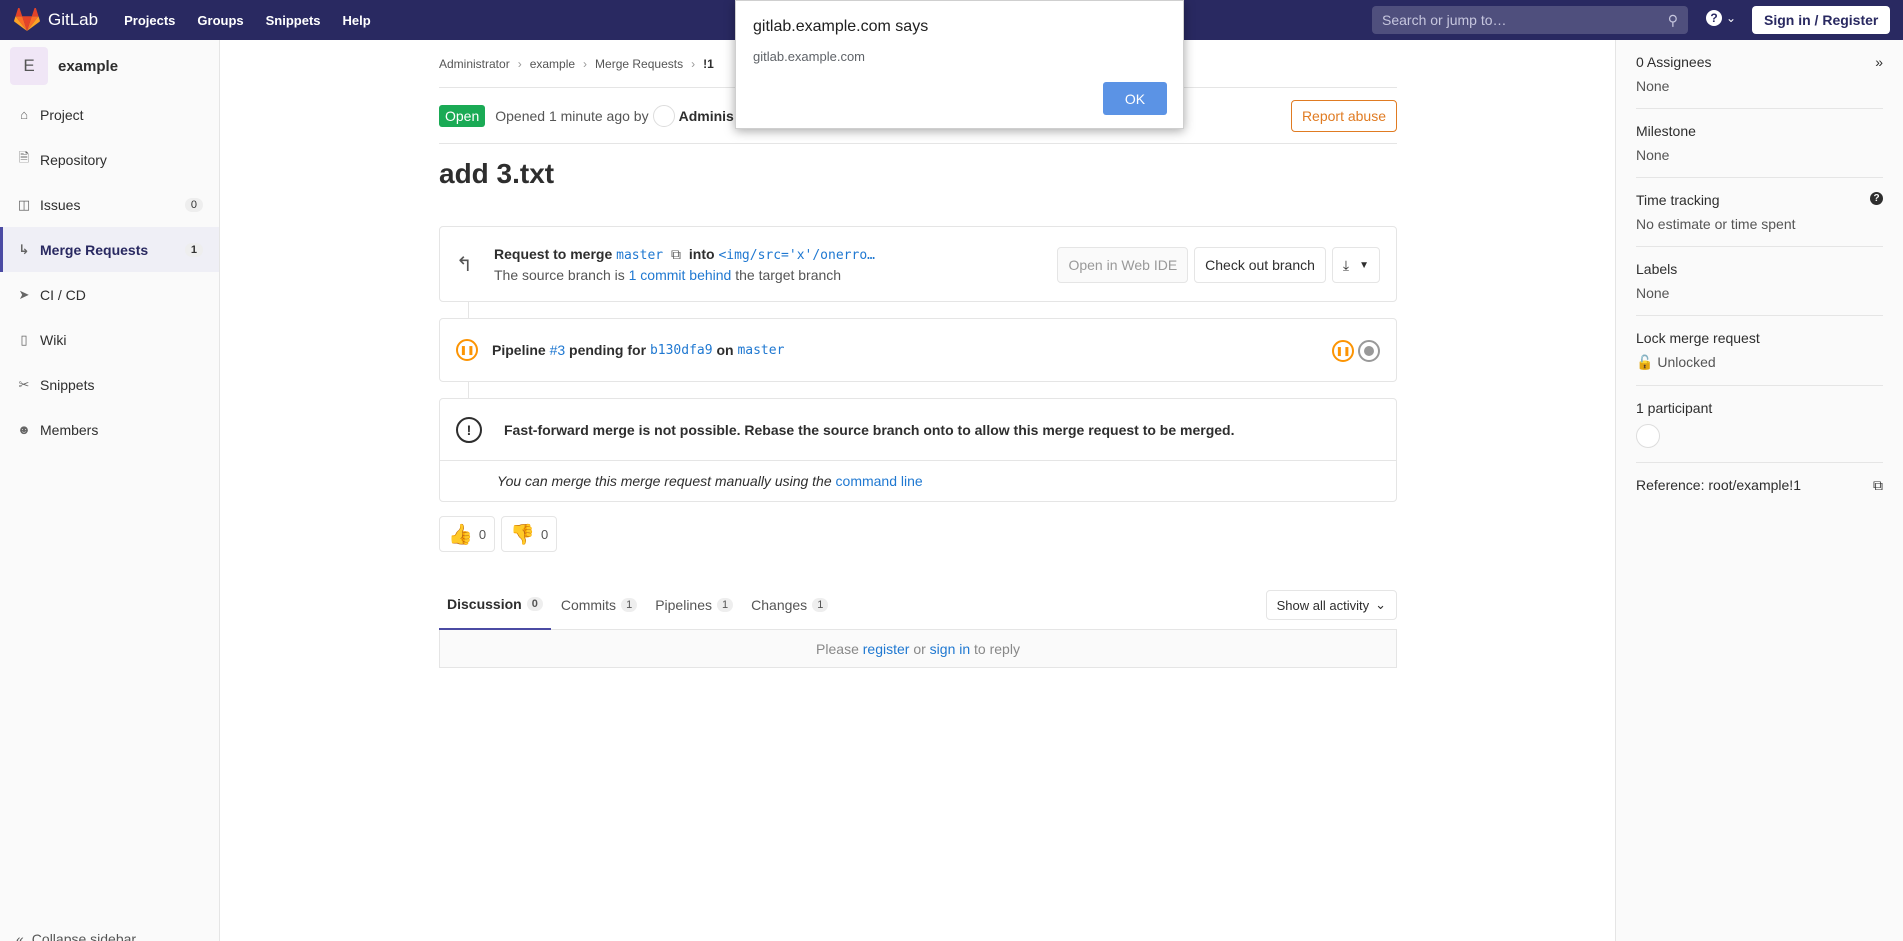 This screenshot has height=941, width=1903. What do you see at coordinates (109, 339) in the screenshot?
I see `sidebar-item-wiki: ▯ Wiki` at bounding box center [109, 339].